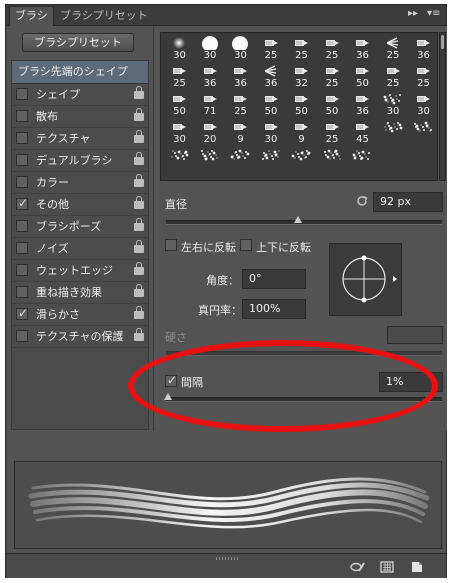 This screenshot has height=583, width=451. What do you see at coordinates (357, 566) in the screenshot?
I see `toggle-live-tip-preview-icon` at bounding box center [357, 566].